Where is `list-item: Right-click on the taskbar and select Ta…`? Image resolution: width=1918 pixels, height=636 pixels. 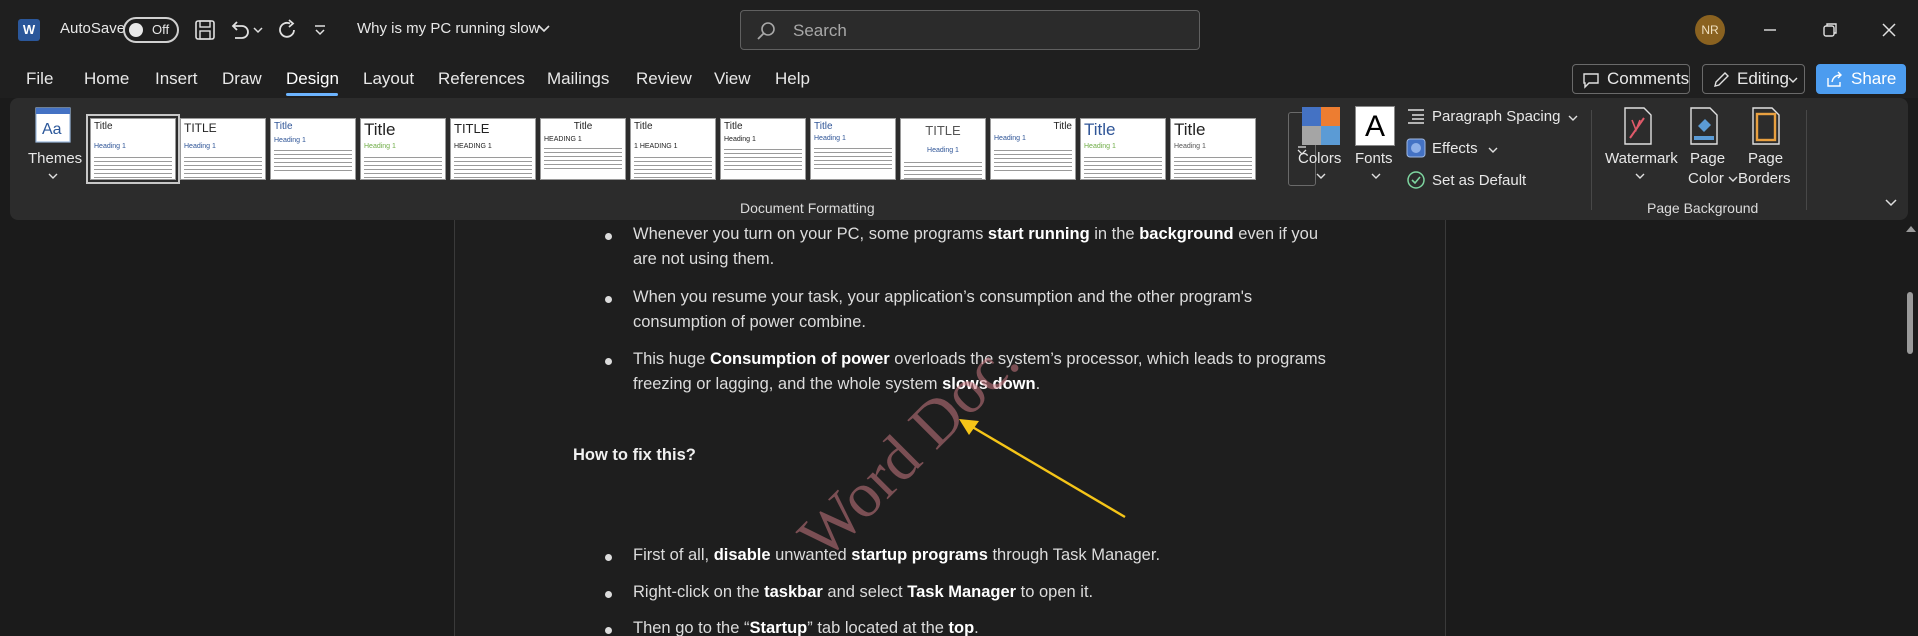
list-item: Right-click on the taskbar and select Ta… is located at coordinates (863, 592).